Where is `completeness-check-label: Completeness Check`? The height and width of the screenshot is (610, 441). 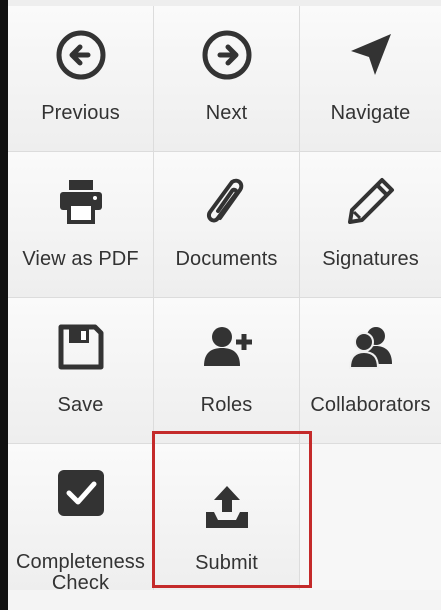
completeness-check-label: Completeness Check is located at coordinates (80, 573).